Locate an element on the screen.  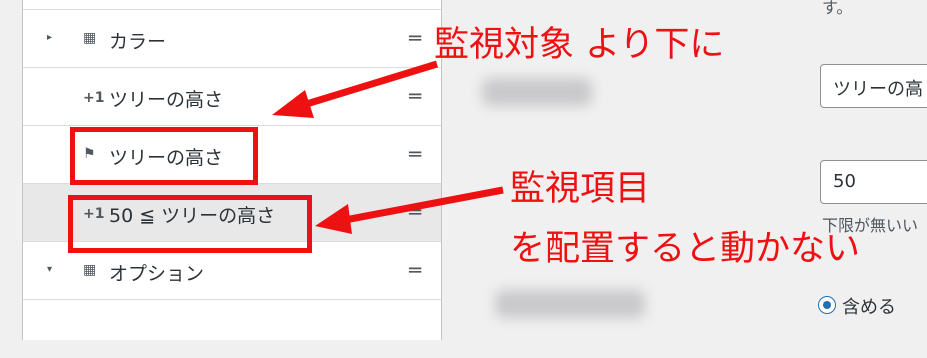
truncated-description: す。 is located at coordinates (837, 8).